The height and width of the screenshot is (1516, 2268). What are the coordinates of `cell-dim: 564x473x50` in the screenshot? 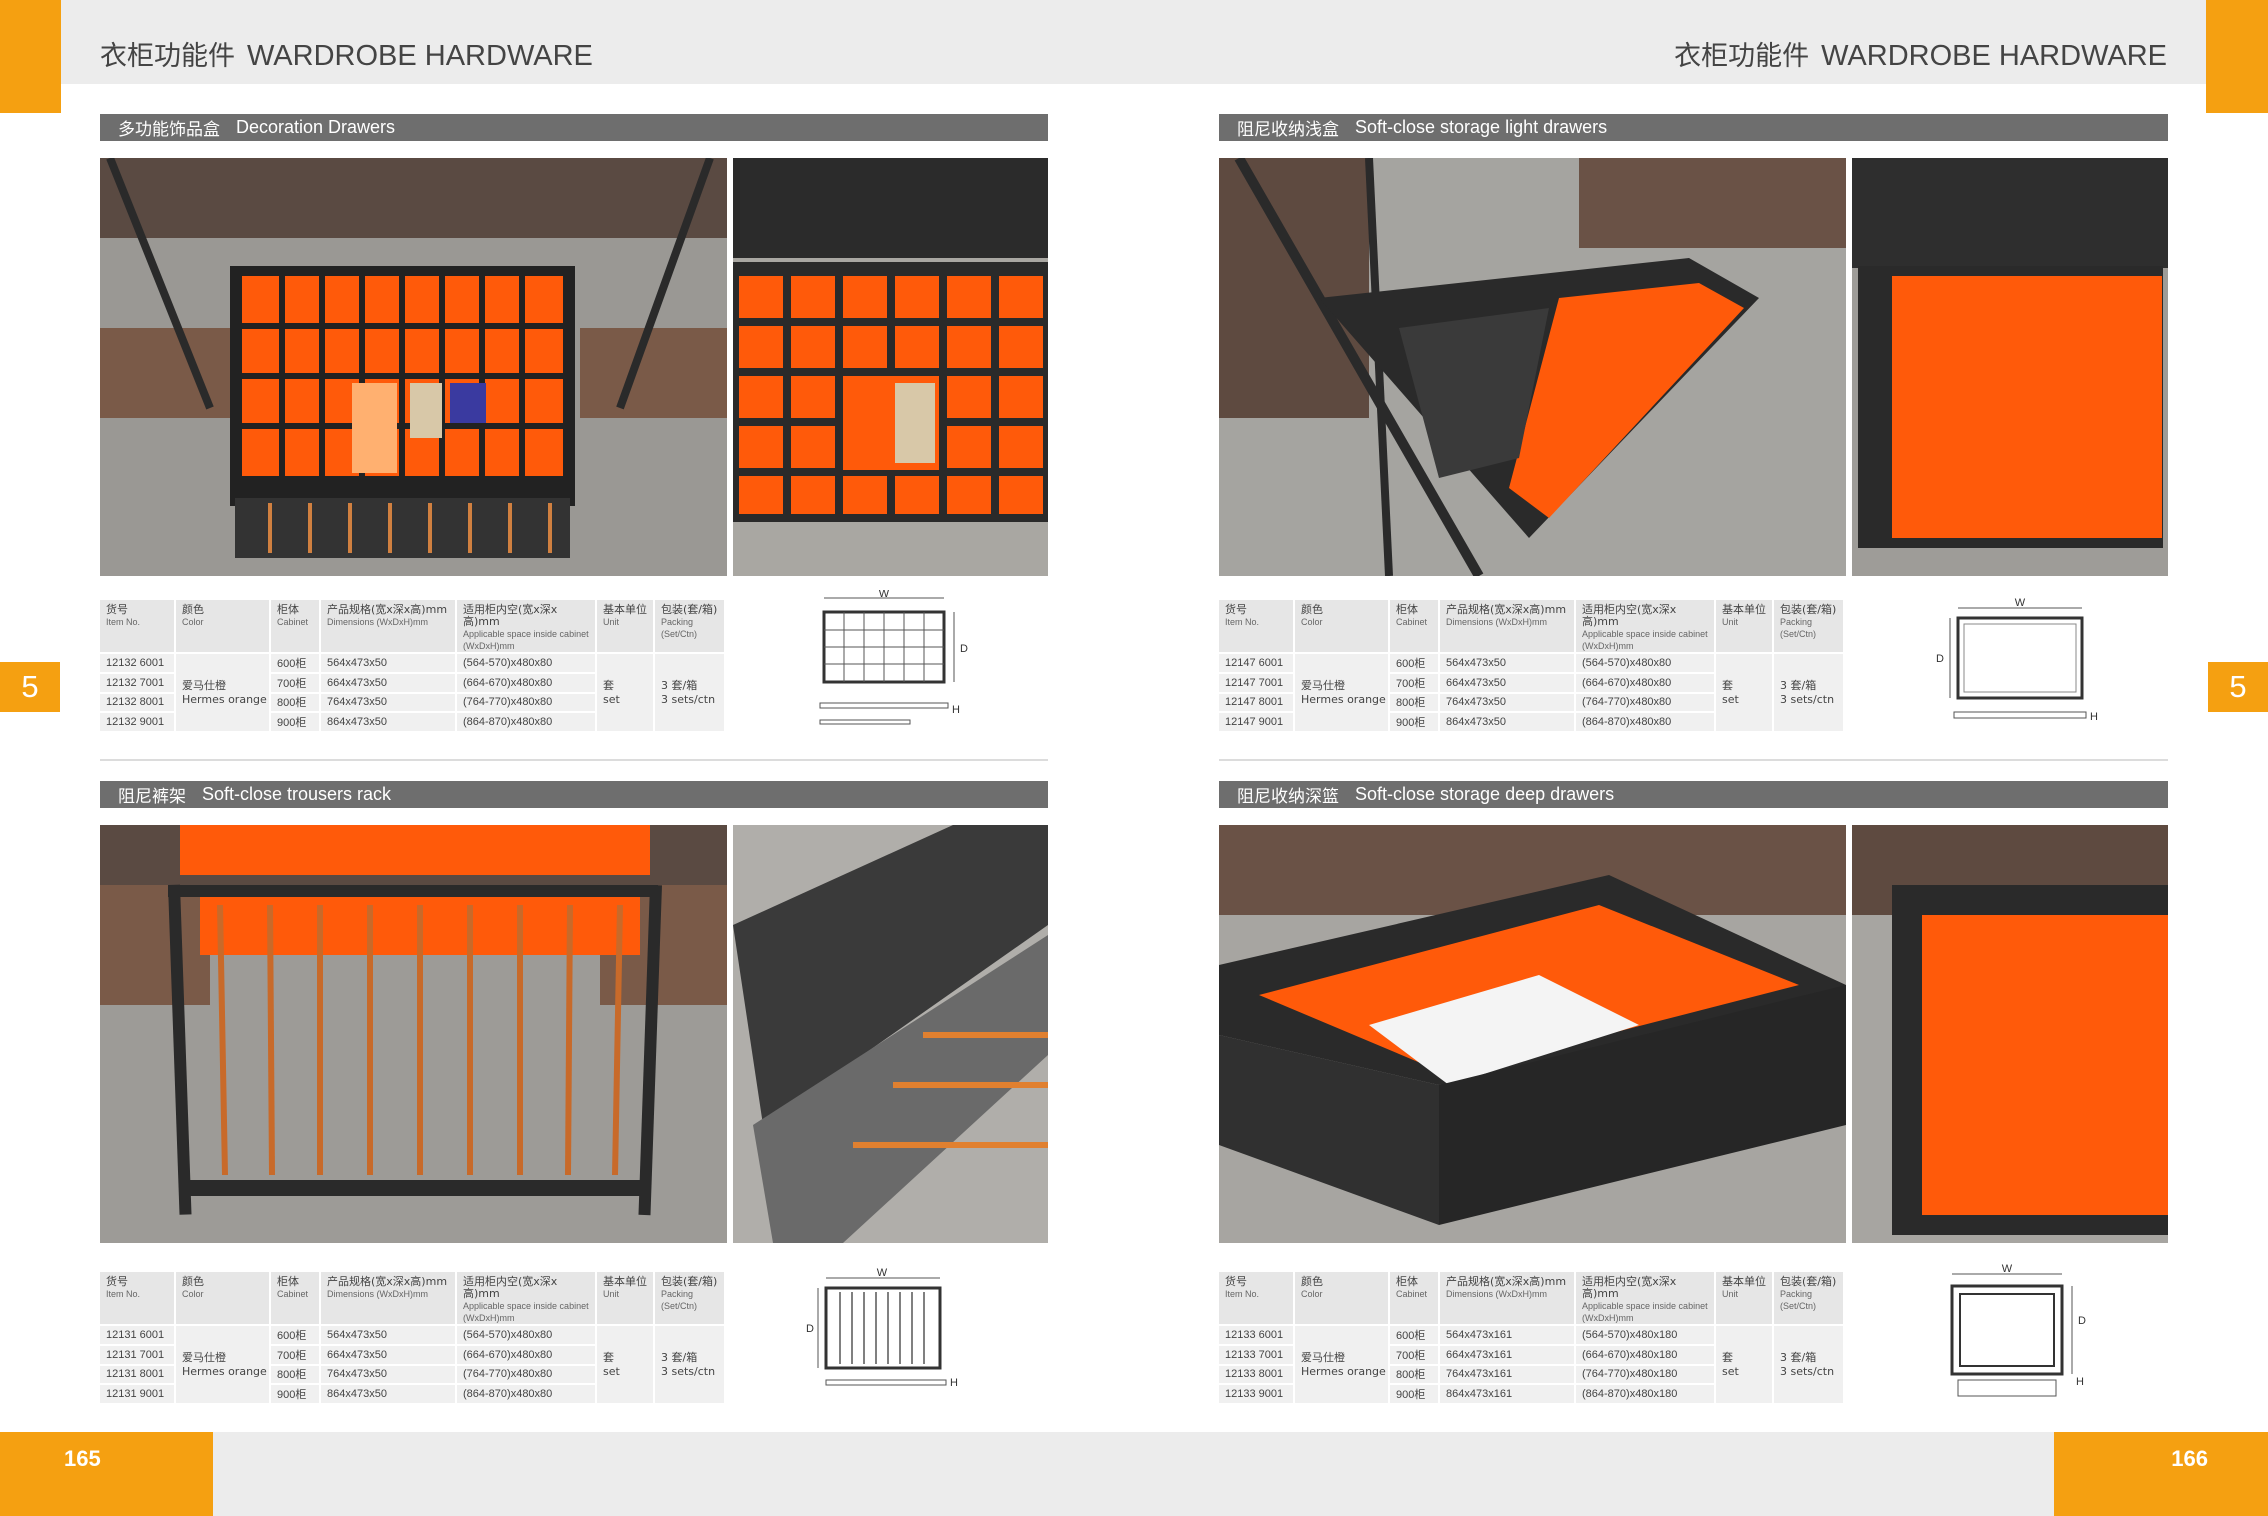 It's located at (389, 1336).